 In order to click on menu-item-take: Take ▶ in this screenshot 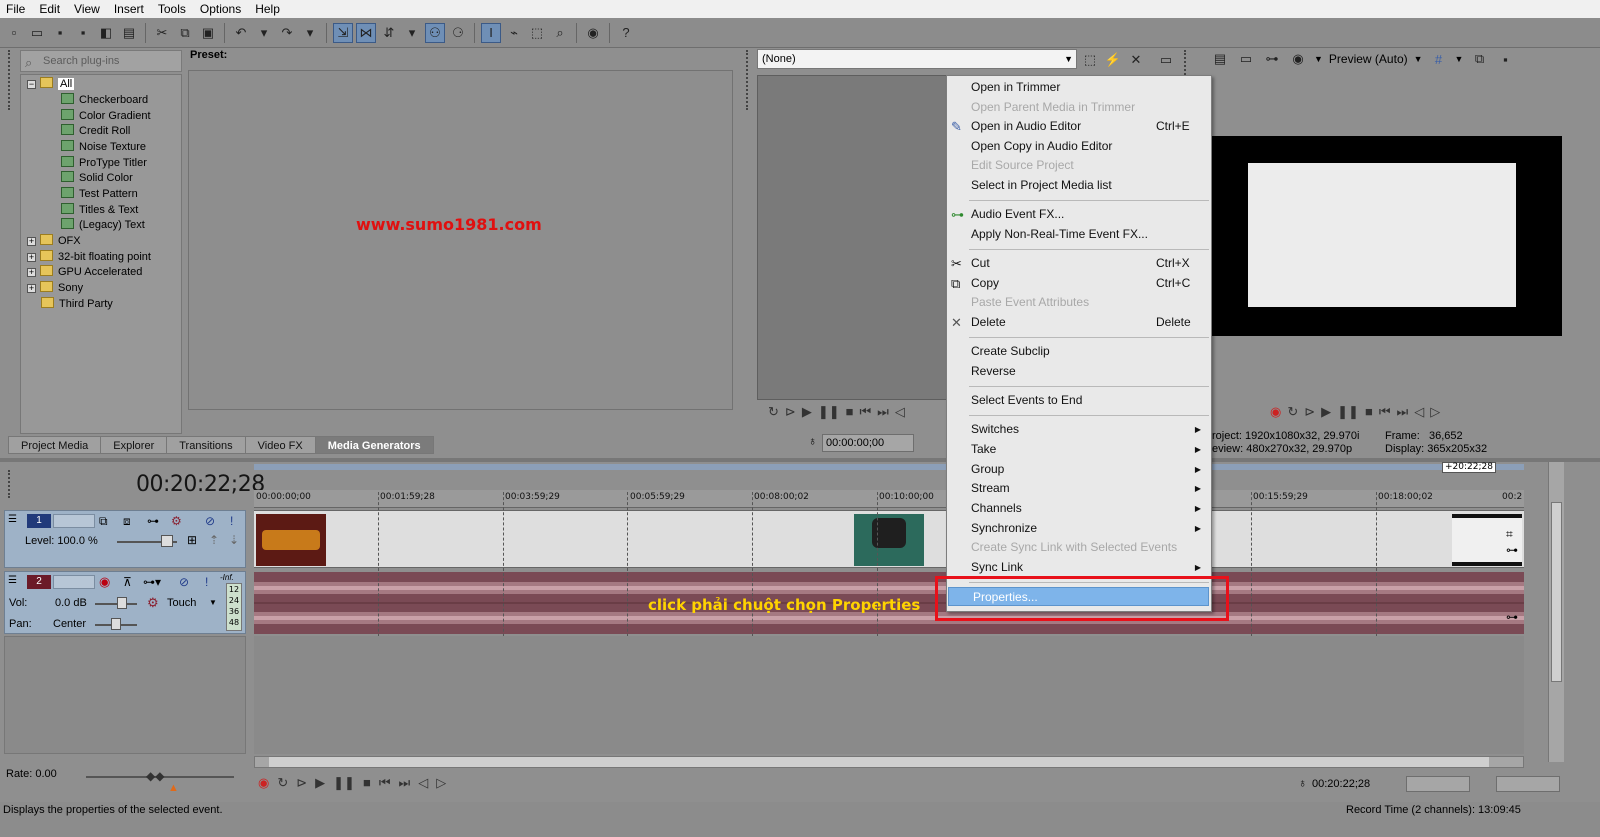, I will do `click(1079, 449)`.